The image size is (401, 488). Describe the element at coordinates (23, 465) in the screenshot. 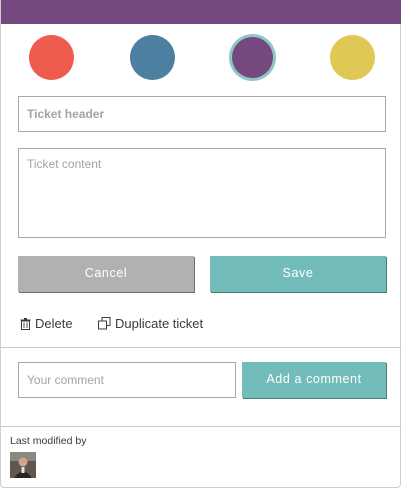

I see `avatar` at that location.